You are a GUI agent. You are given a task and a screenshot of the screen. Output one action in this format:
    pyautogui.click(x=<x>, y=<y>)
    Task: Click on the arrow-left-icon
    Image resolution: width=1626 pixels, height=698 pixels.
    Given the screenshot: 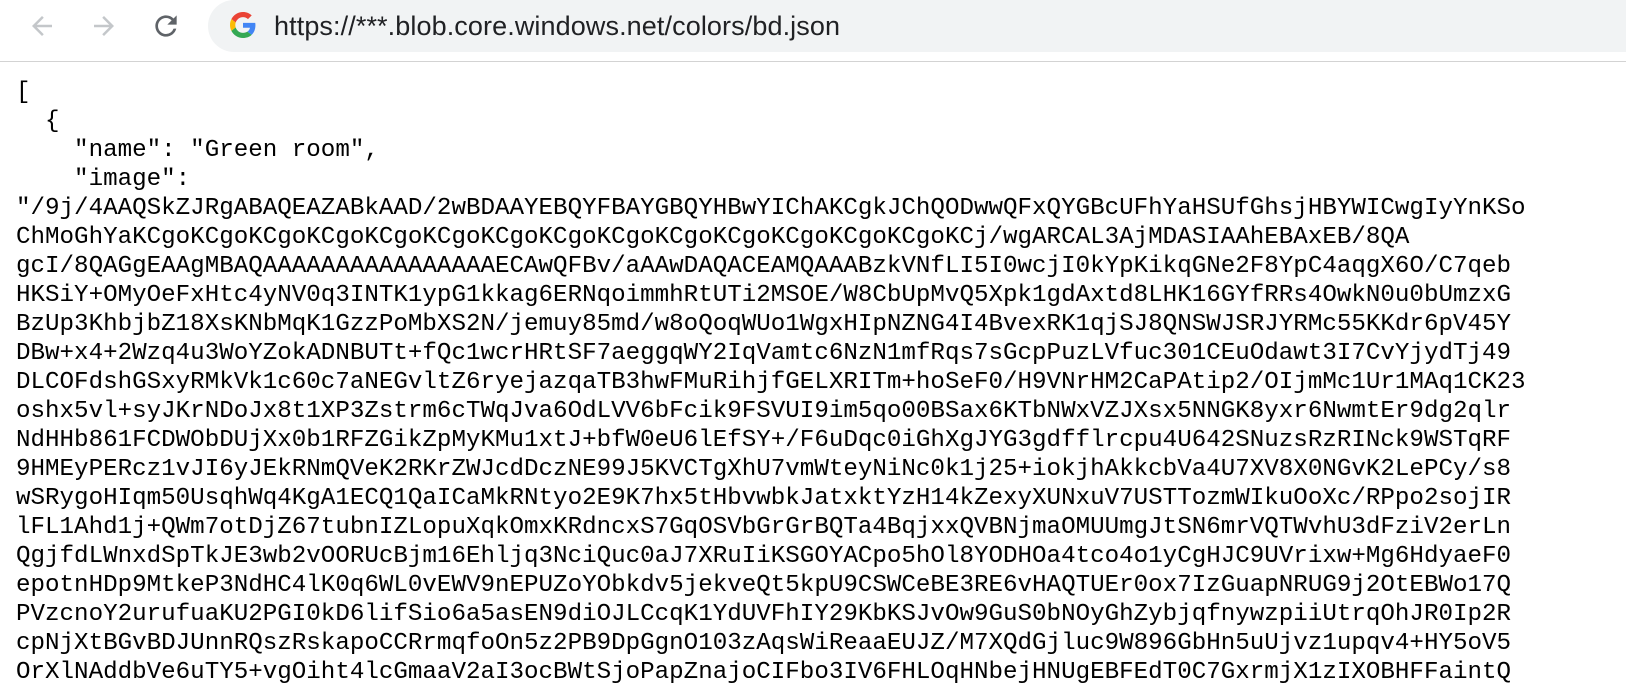 What is the action you would take?
    pyautogui.click(x=42, y=26)
    